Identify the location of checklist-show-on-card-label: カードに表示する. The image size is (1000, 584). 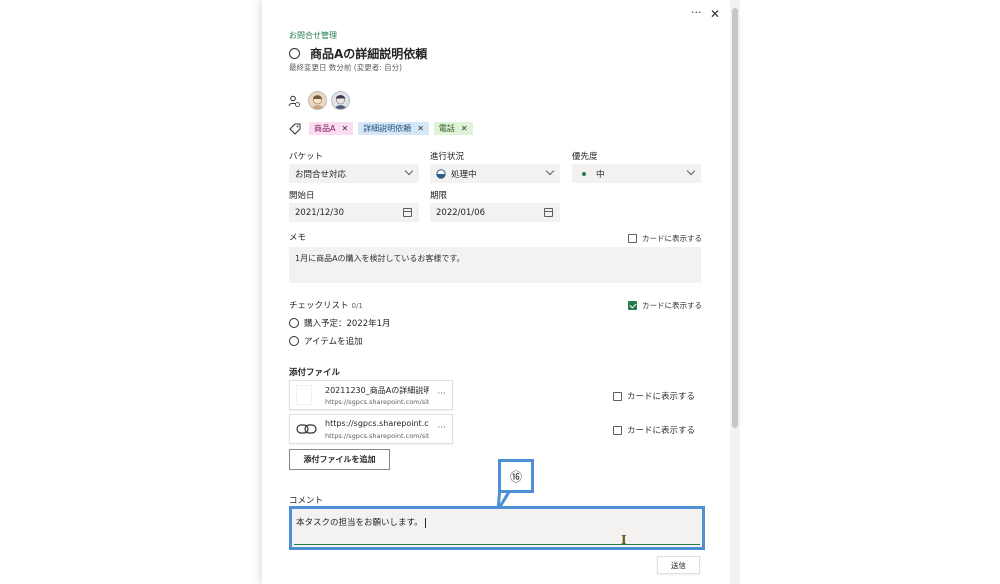
(672, 305).